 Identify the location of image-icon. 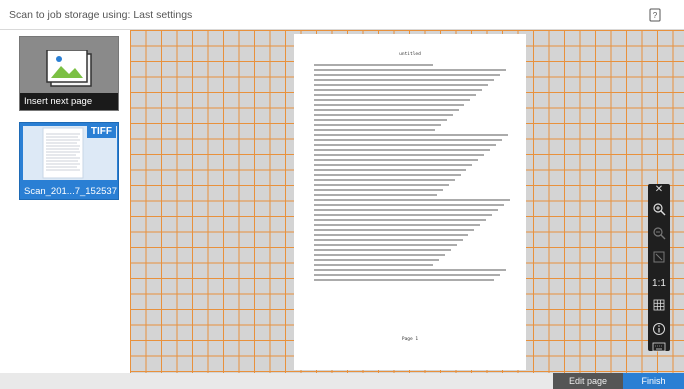
(69, 68).